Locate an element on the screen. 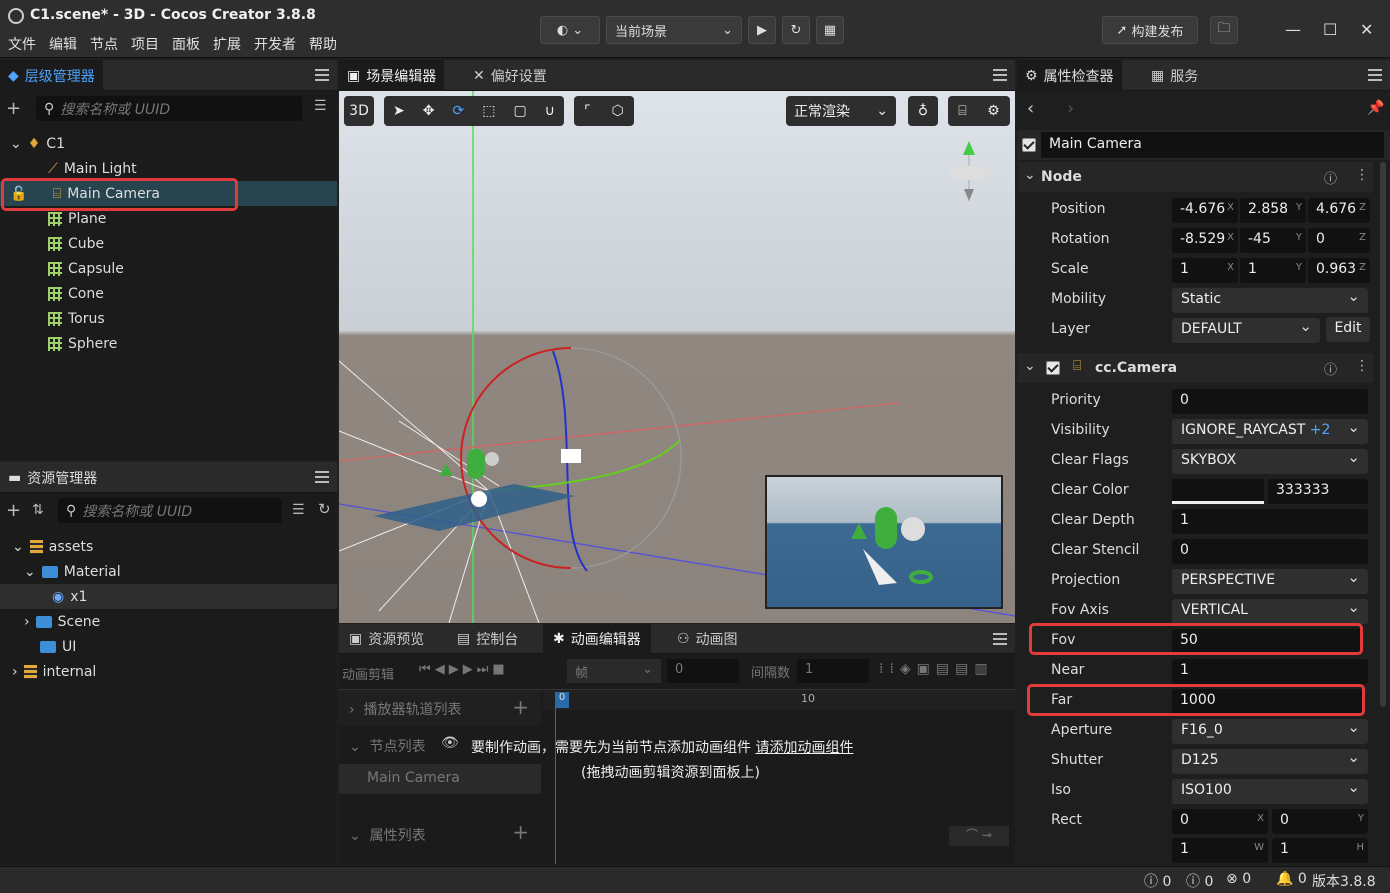 This screenshot has height=893, width=1390. tree-root: ⌄ ♦ C1 is located at coordinates (37, 144).